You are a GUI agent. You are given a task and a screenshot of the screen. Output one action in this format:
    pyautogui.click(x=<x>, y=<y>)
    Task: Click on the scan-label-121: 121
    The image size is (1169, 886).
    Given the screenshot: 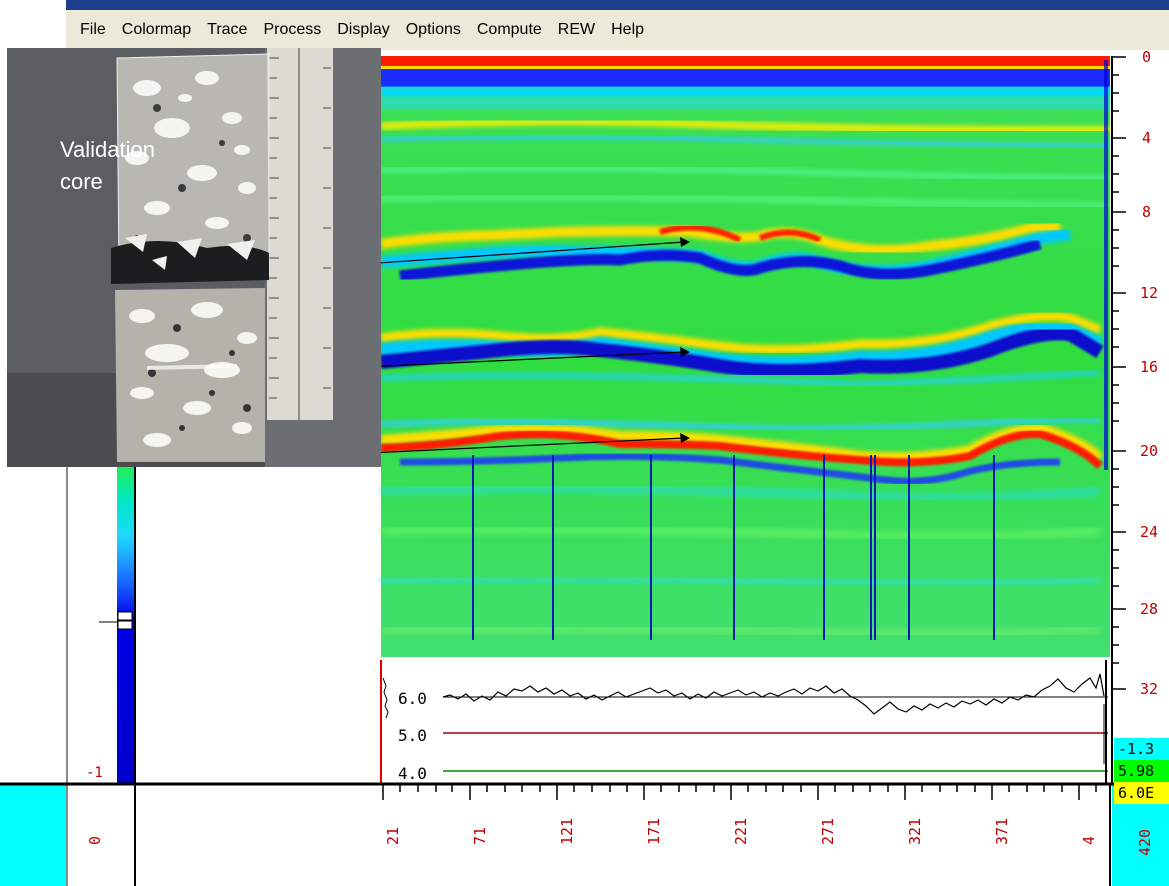 What is the action you would take?
    pyautogui.click(x=567, y=831)
    